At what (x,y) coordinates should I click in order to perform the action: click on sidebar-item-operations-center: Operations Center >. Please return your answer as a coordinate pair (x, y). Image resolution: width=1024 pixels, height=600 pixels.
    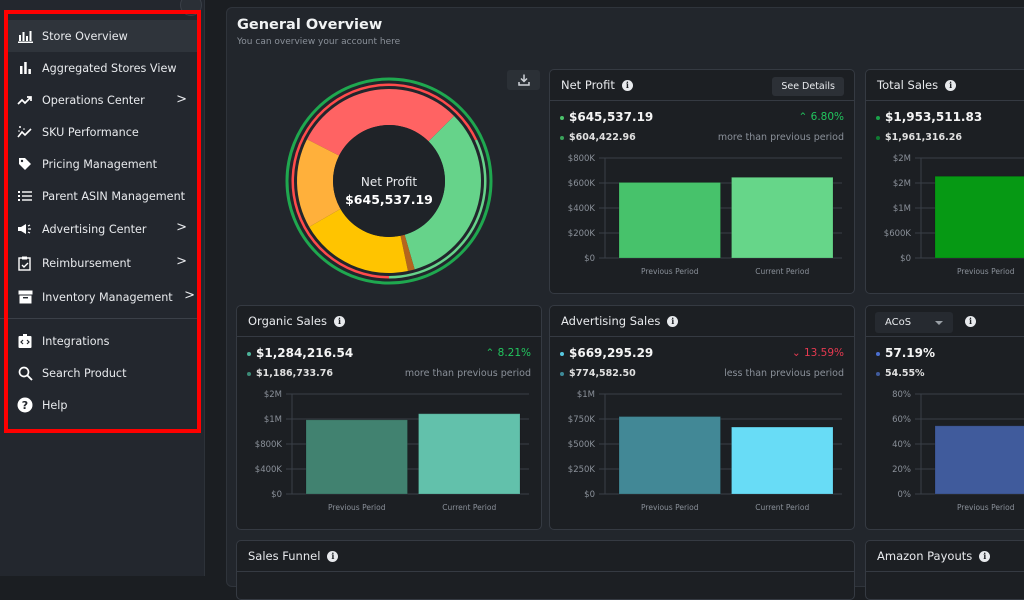
    Looking at the image, I should click on (104, 100).